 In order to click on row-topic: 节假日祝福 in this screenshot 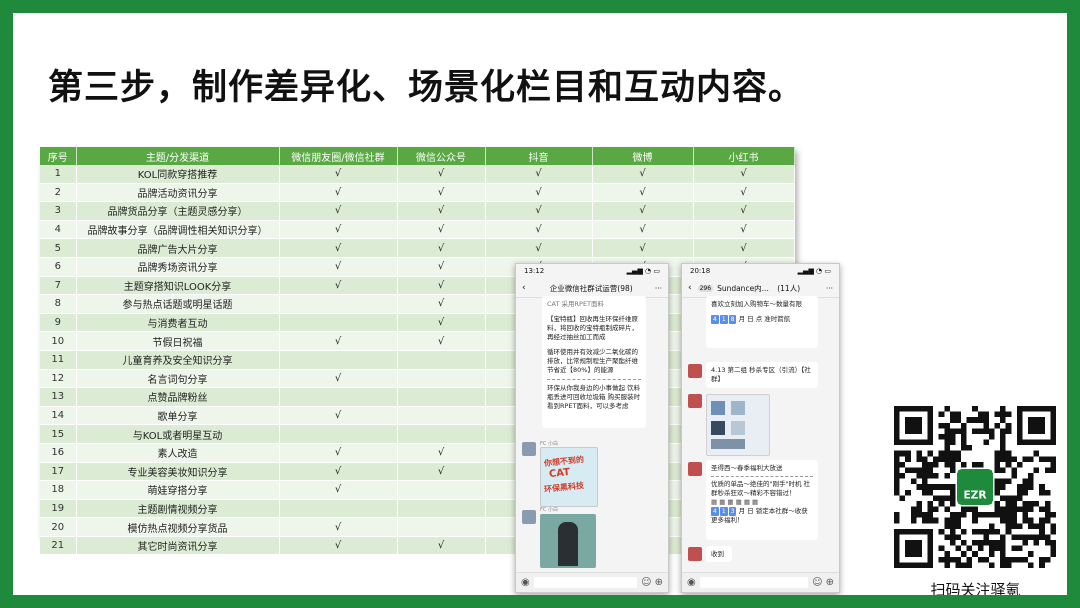, I will do `click(178, 341)`.